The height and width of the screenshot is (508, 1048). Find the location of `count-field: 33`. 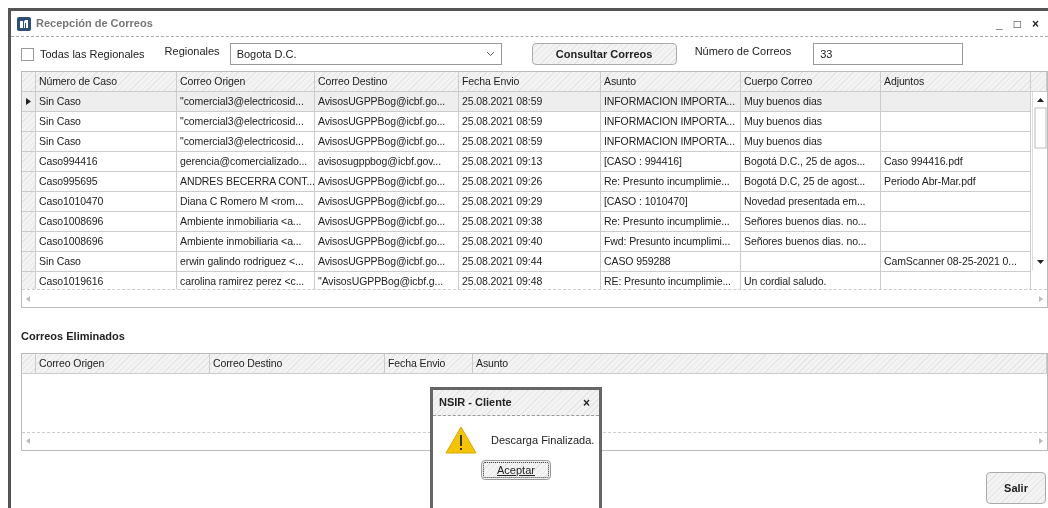

count-field: 33 is located at coordinates (888, 54).